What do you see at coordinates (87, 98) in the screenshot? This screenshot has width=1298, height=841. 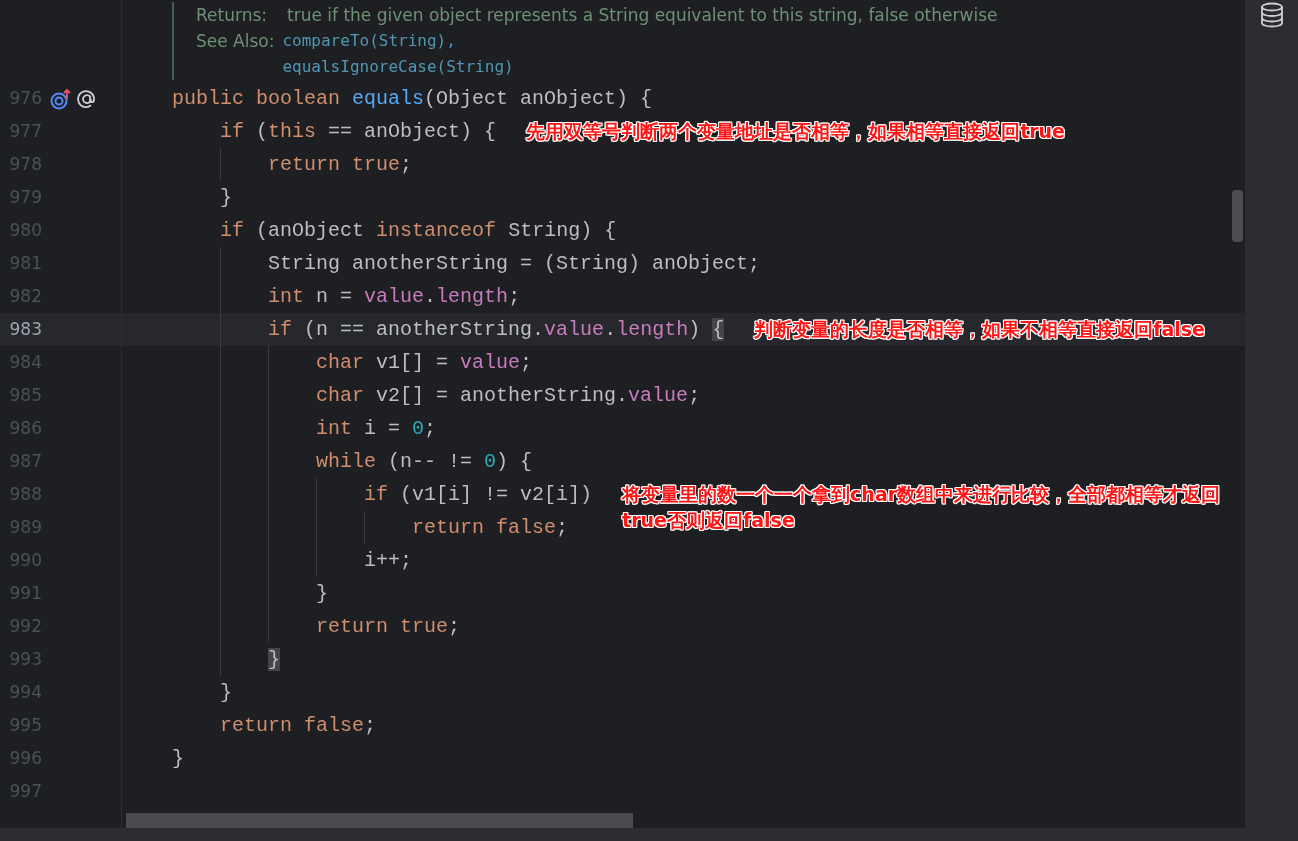 I see `at-sign-icon` at bounding box center [87, 98].